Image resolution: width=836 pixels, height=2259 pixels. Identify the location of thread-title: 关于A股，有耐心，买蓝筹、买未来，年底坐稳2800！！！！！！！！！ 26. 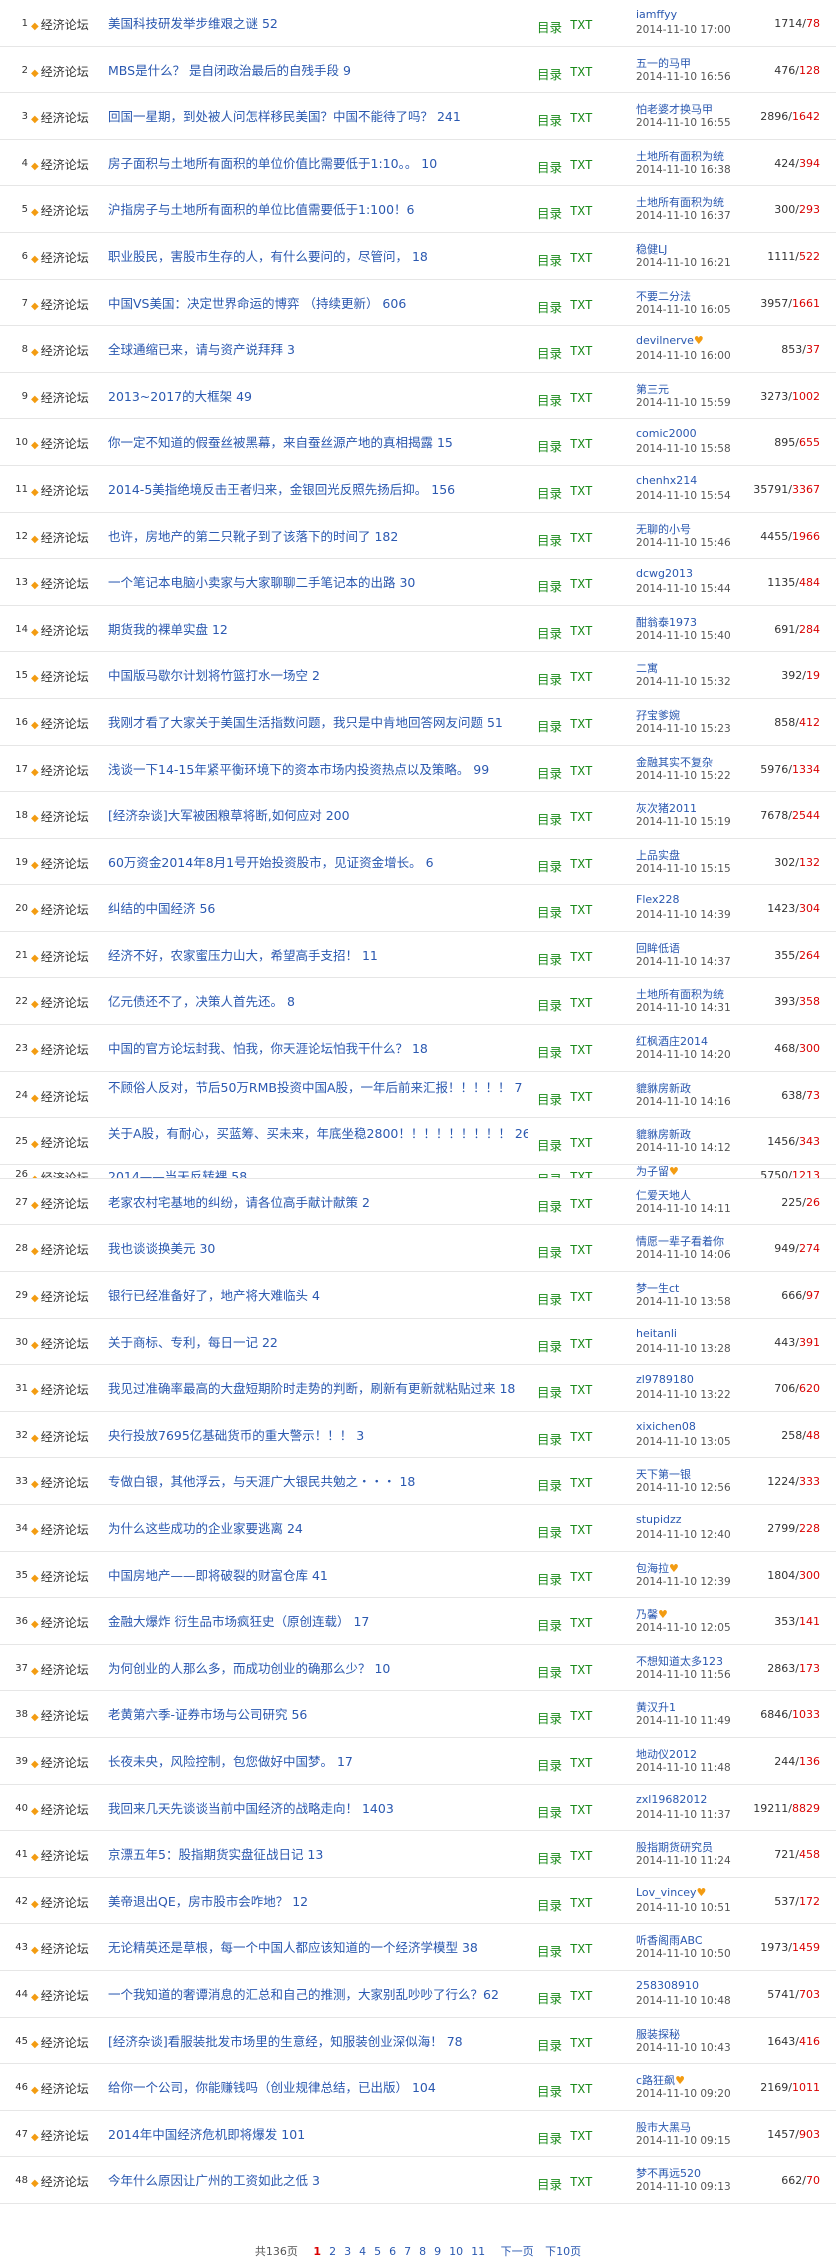
(318, 1134).